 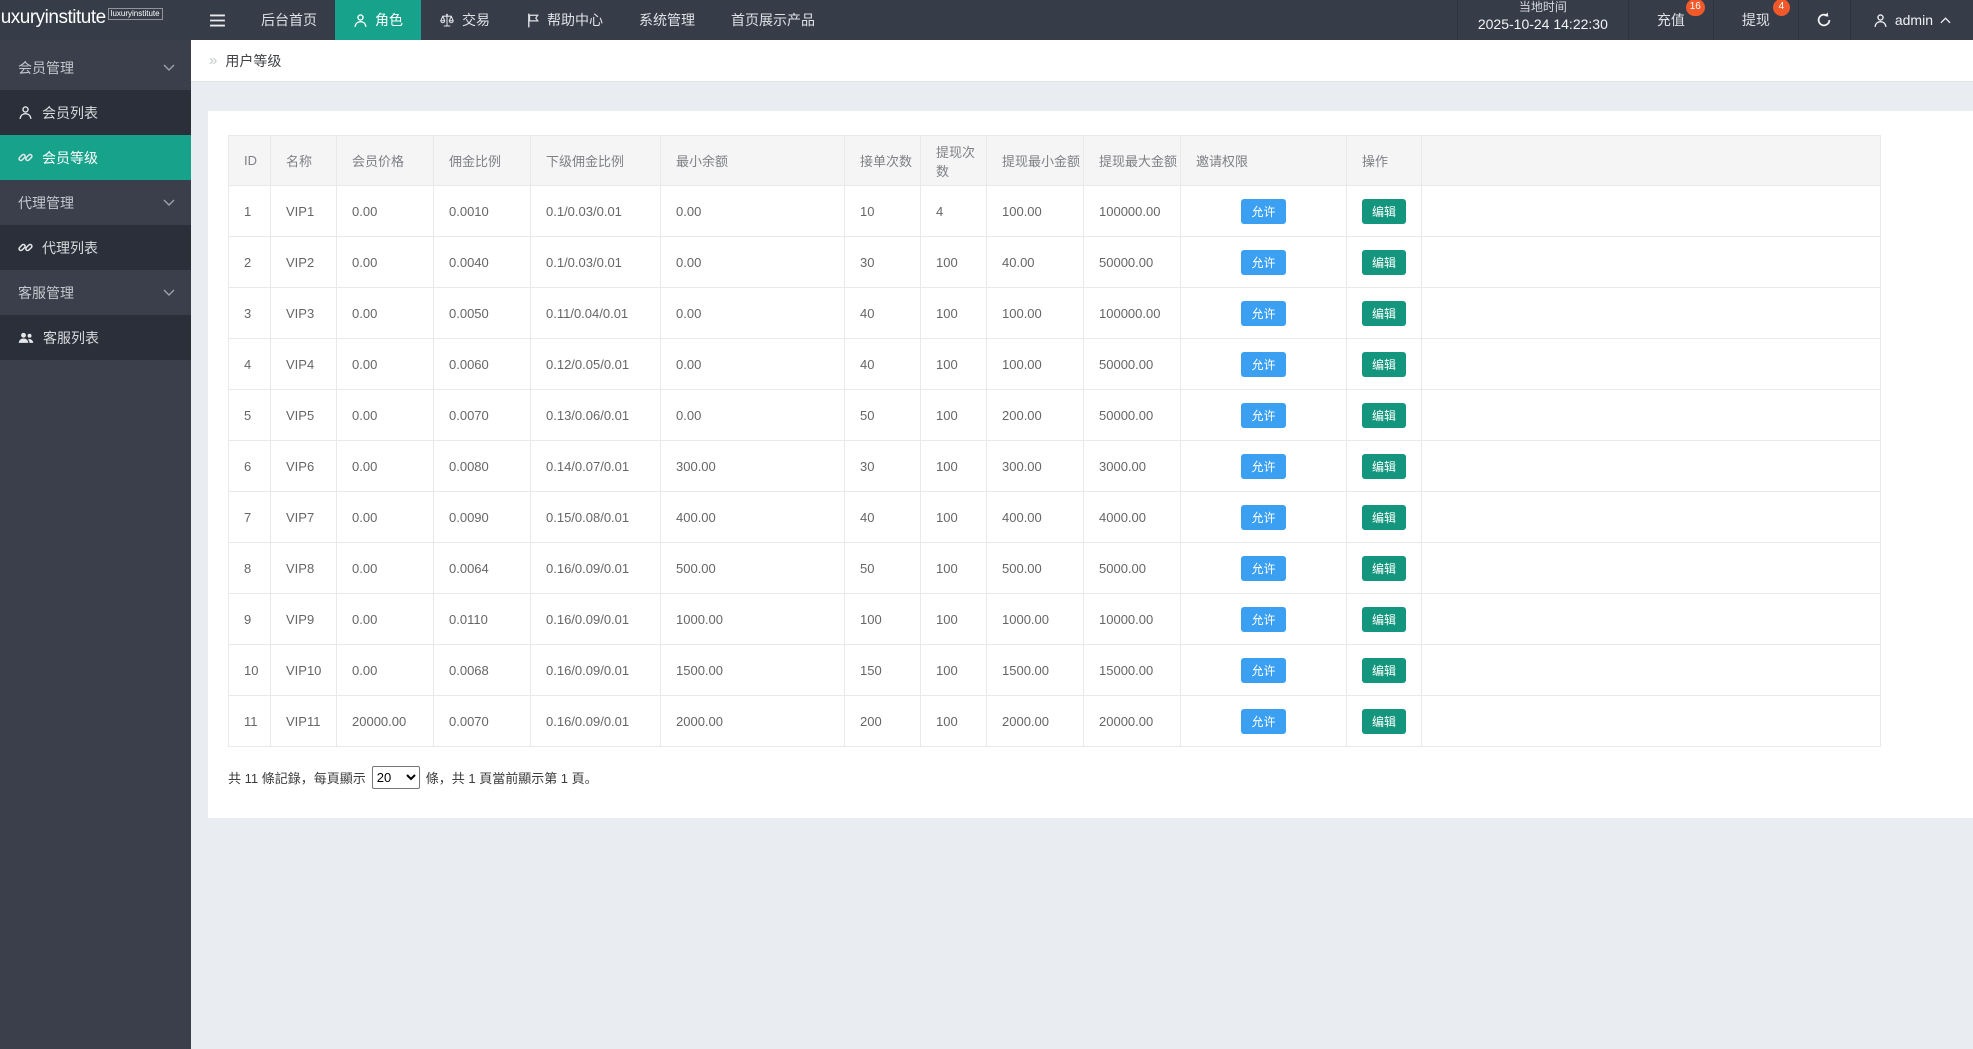 What do you see at coordinates (595, 262) in the screenshot?
I see `table-cell: 0.1/0.03/0.01` at bounding box center [595, 262].